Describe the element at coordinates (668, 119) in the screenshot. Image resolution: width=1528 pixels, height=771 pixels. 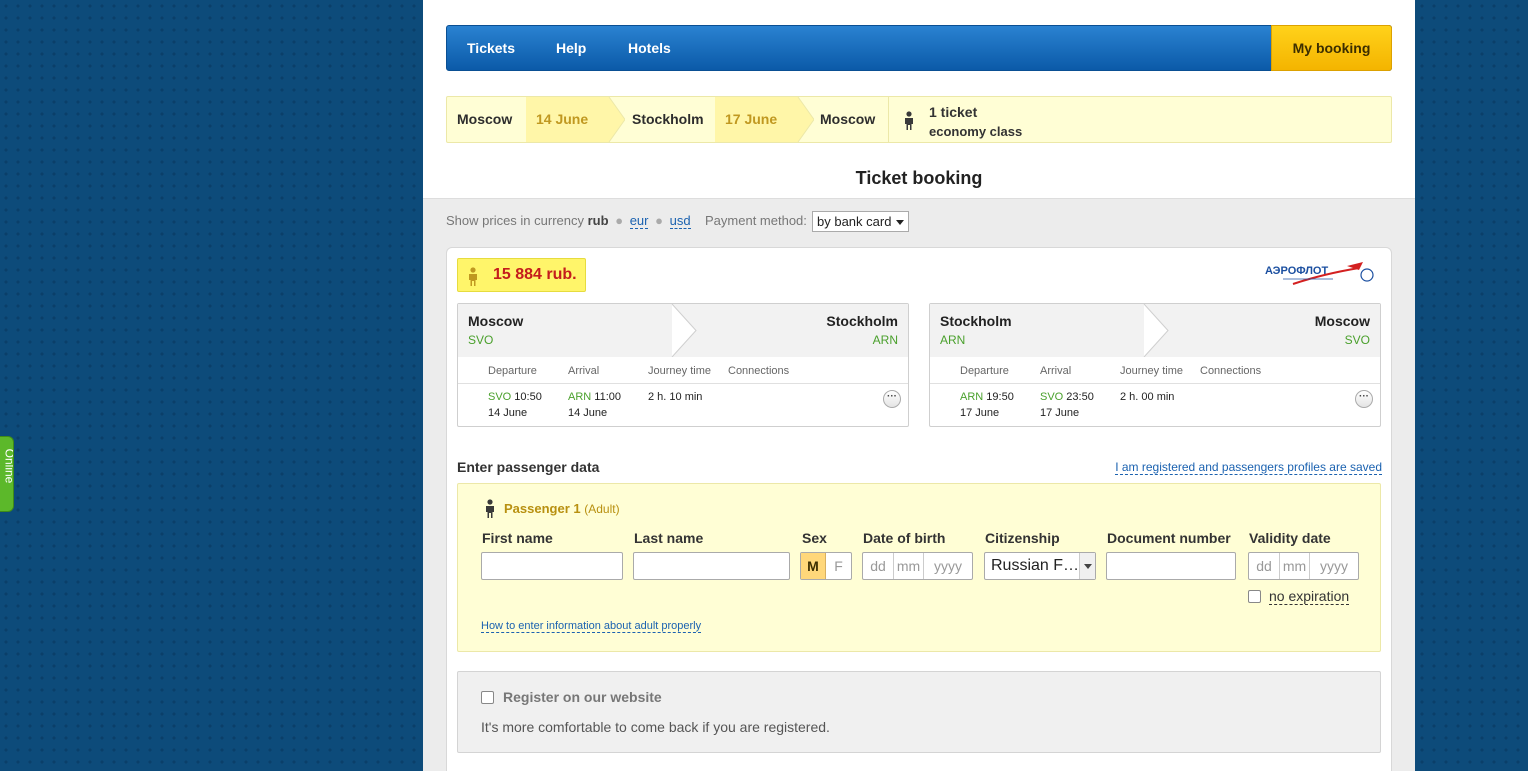
I see `route-dest-city: Stockholm` at that location.